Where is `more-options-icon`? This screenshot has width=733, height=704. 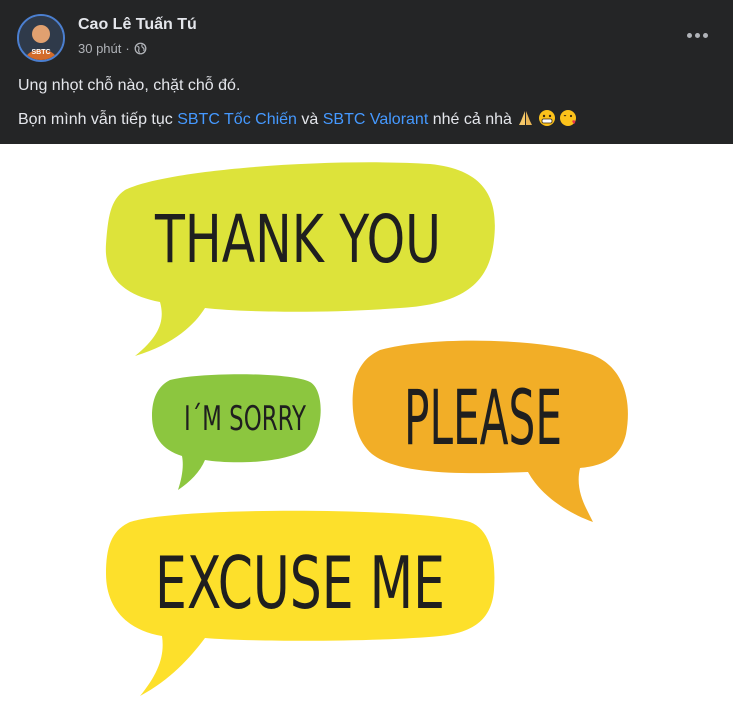 more-options-icon is located at coordinates (697, 35).